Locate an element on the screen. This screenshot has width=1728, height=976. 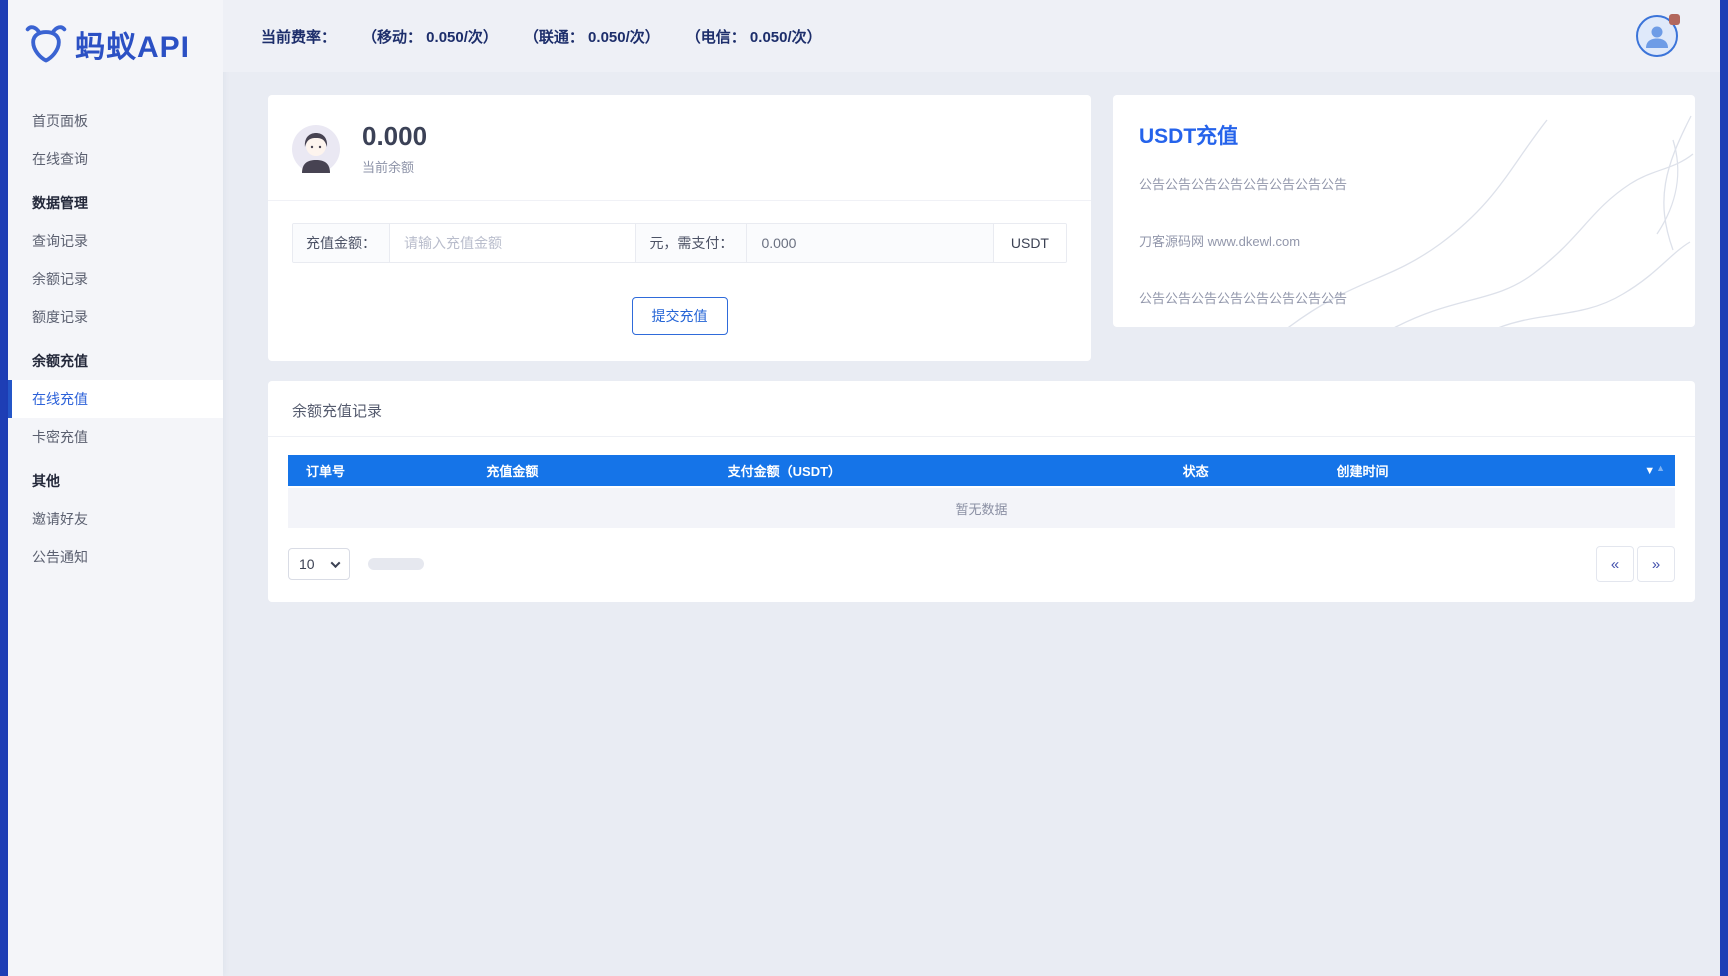
profile-avatar is located at coordinates (316, 148).